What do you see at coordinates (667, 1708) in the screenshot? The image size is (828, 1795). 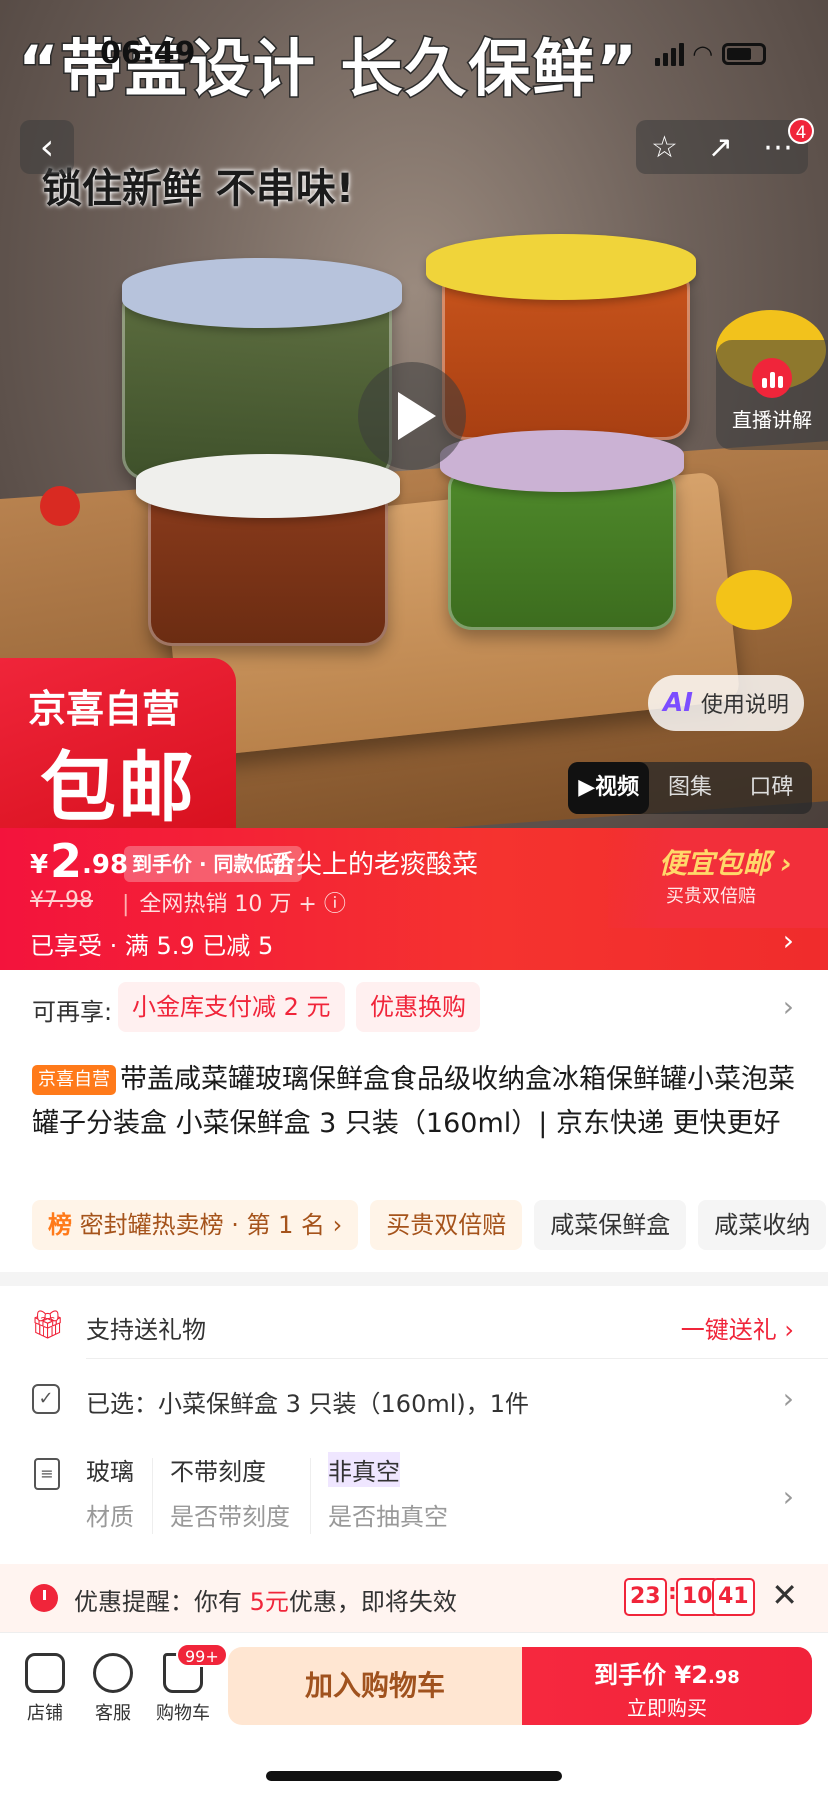 I see `buy-now-label: 立即购买` at bounding box center [667, 1708].